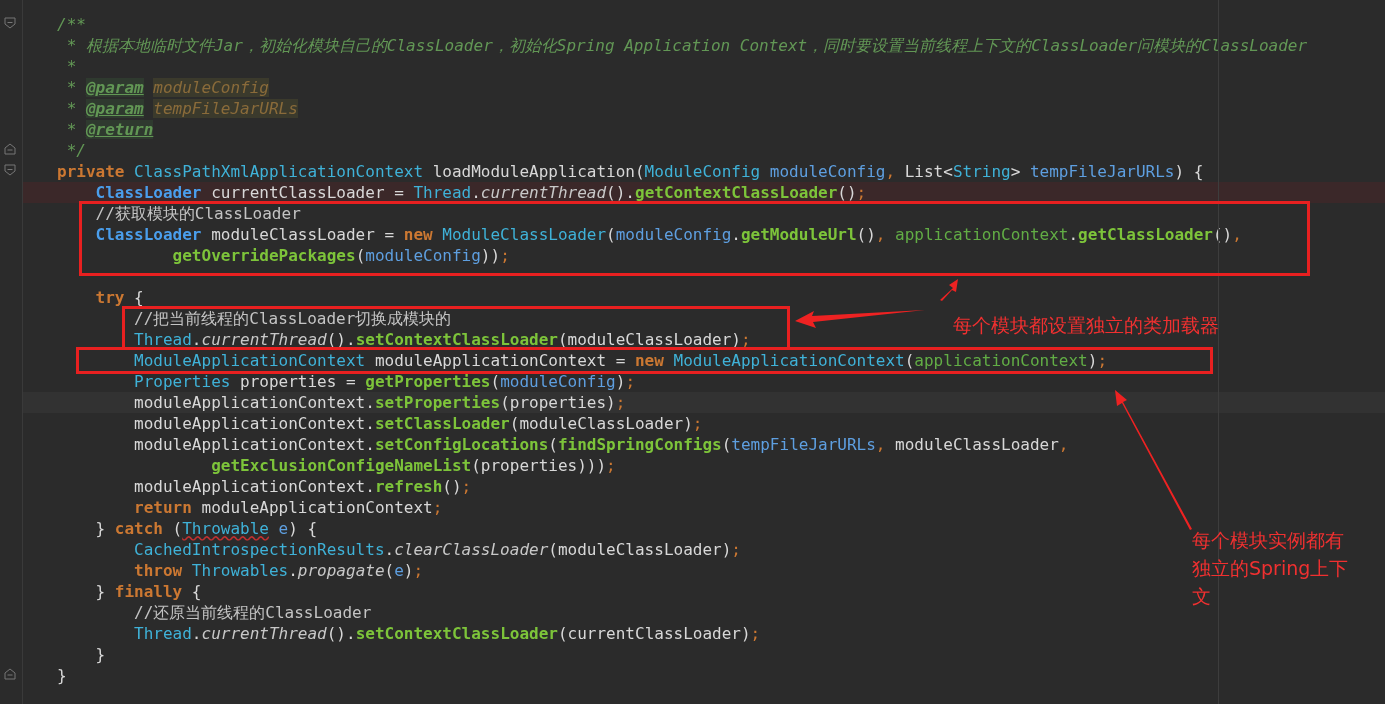 This screenshot has height=704, width=1385. What do you see at coordinates (630, 171) in the screenshot?
I see `code-line: private ClassPathXmlApplicationContext loadModuleApplication(ModuleConfig moduleConfig, List<String> tempFileJarURLs) {` at bounding box center [630, 171].